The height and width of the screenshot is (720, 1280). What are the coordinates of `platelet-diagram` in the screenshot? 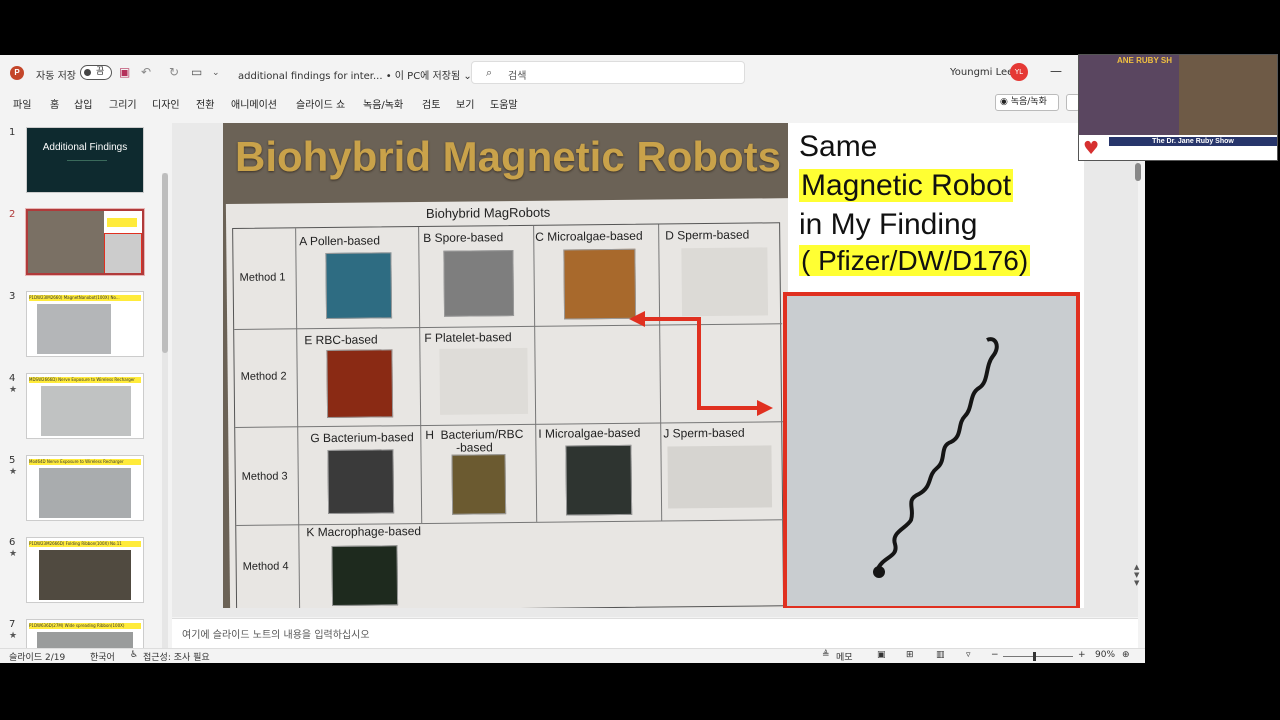 It's located at (484, 381).